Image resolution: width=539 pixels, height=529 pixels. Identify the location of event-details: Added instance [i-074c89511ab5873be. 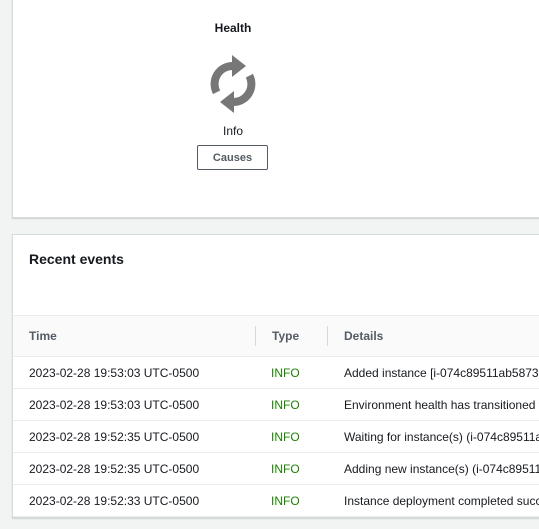
(433, 372).